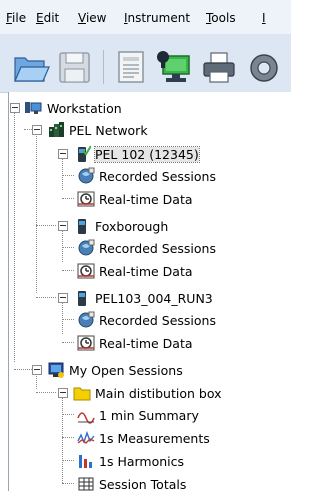  I want to click on menu-instrument: Instrument, so click(157, 18).